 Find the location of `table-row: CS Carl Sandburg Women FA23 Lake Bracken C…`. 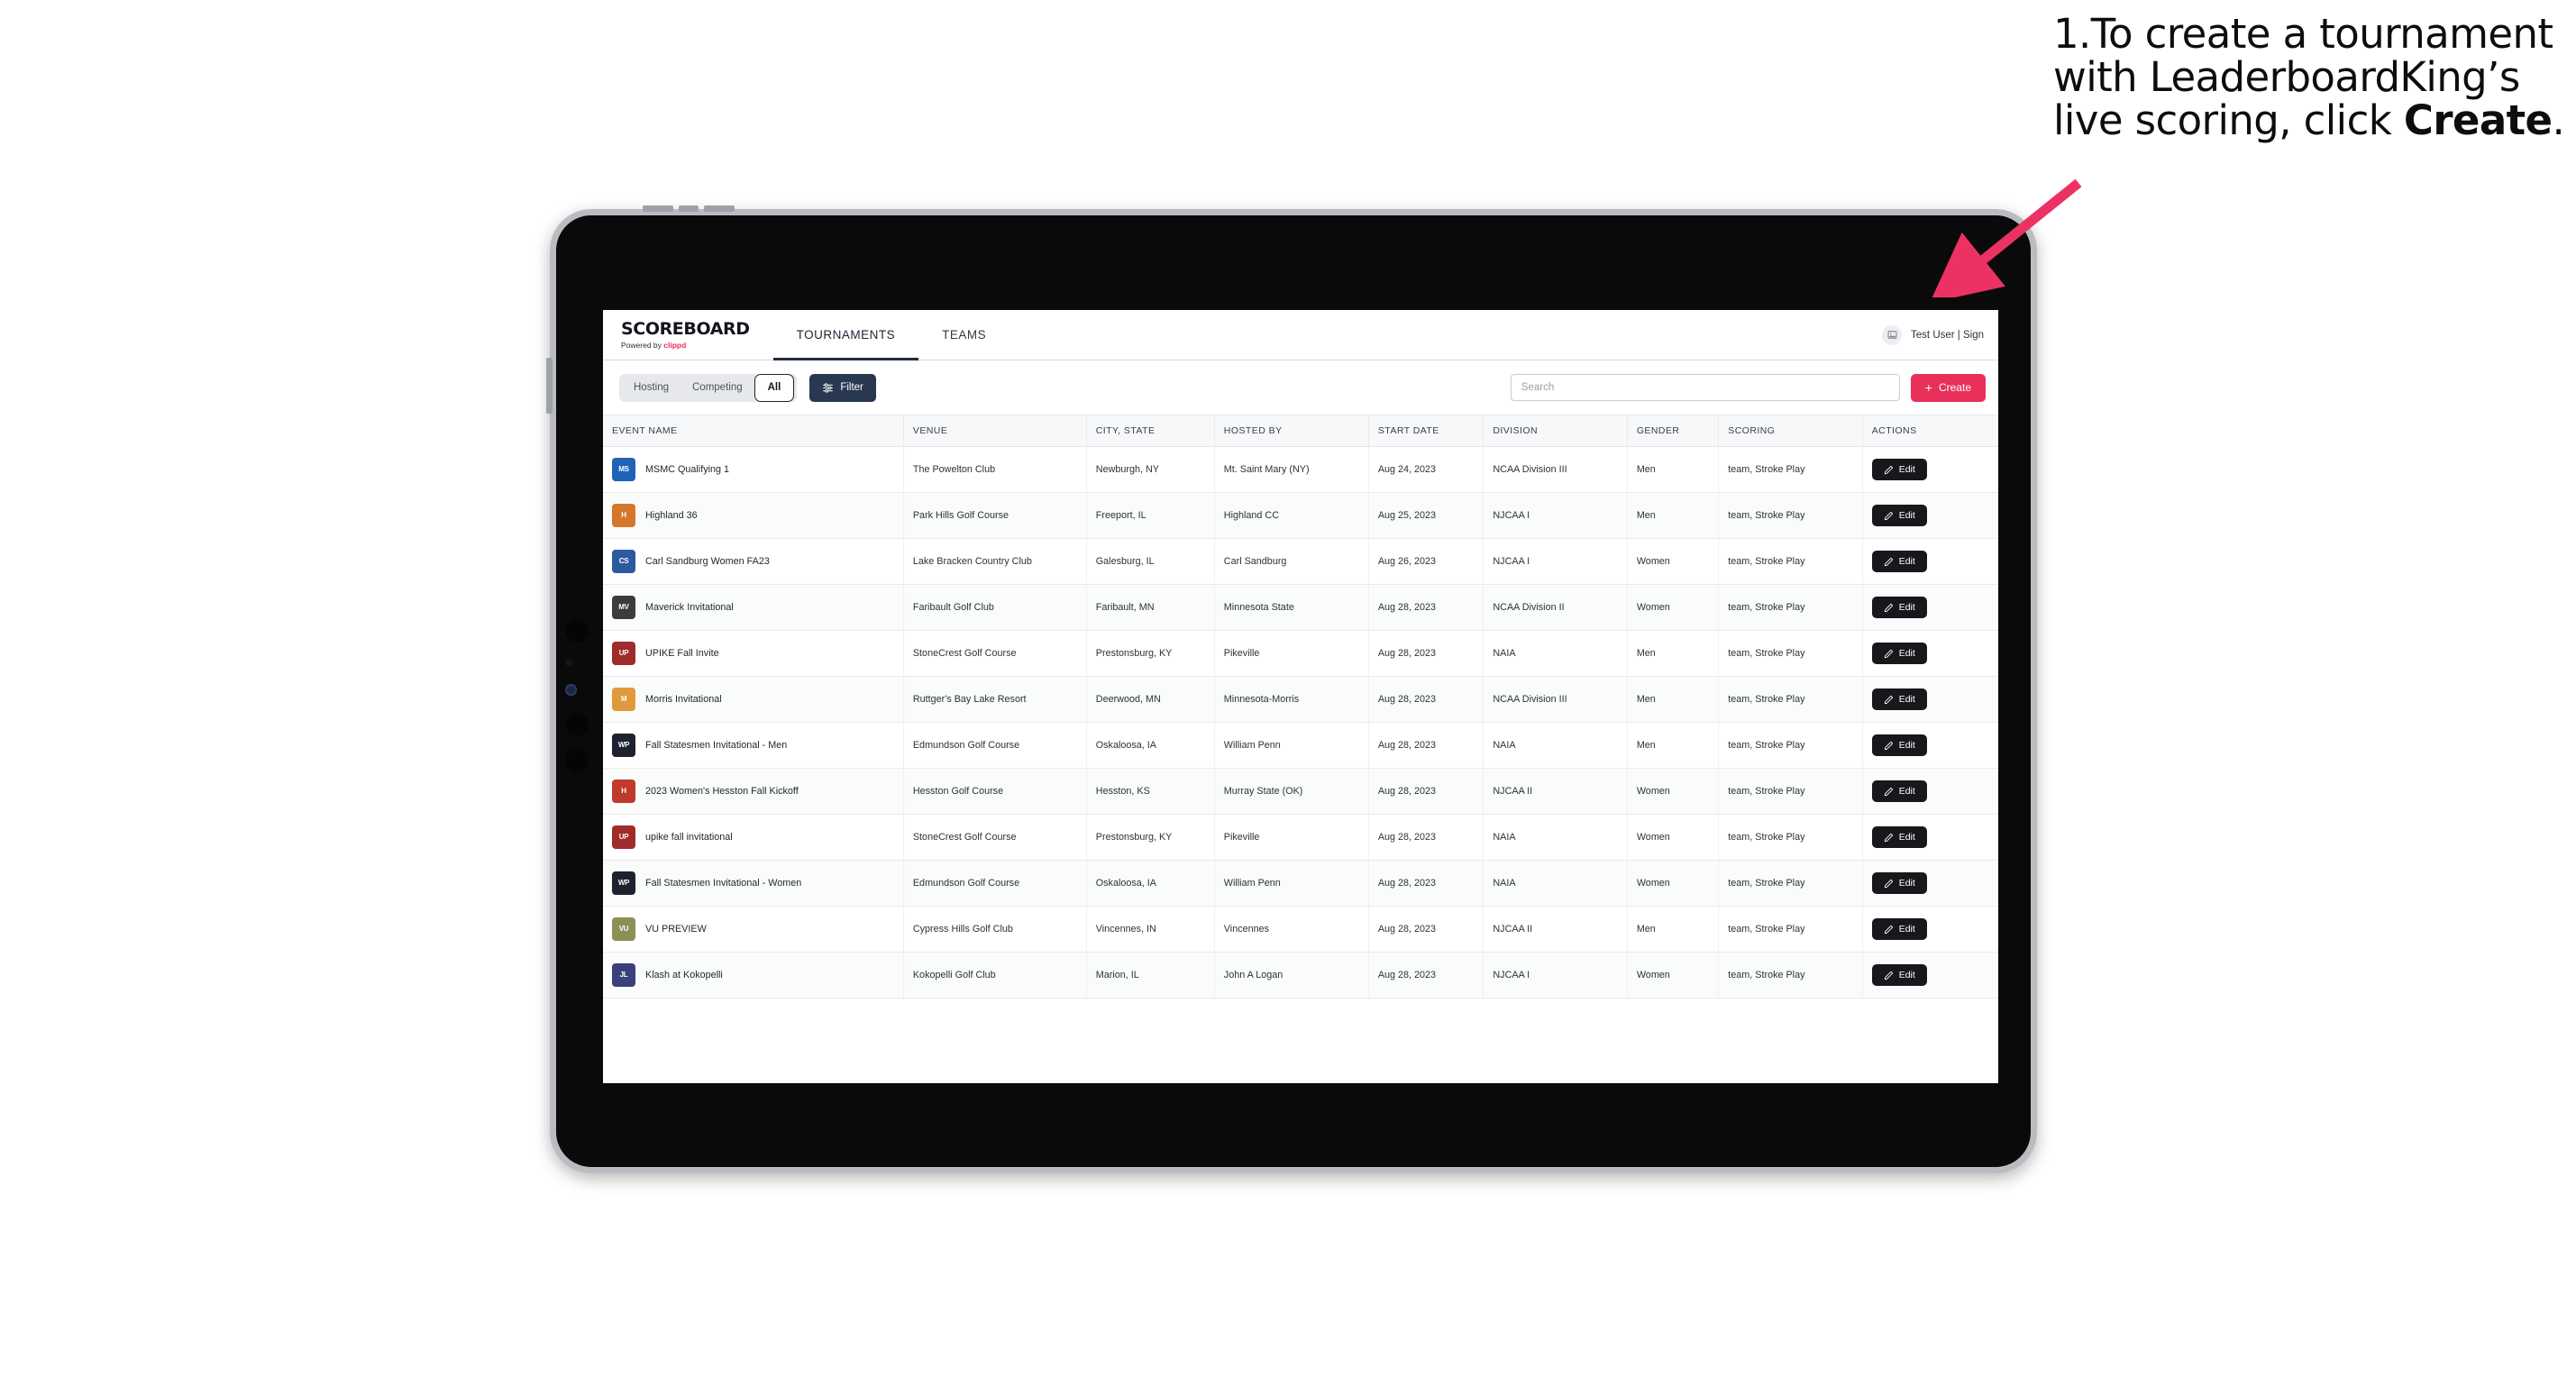

table-row: CS Carl Sandburg Women FA23 Lake Bracken C… is located at coordinates (1300, 561).